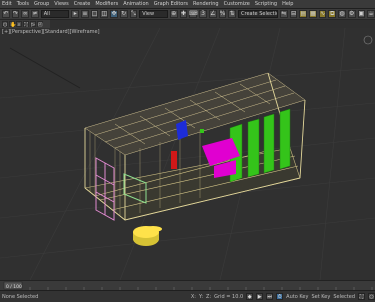 This screenshot has height=302, width=375. Describe the element at coordinates (147, 236) in the screenshot. I see `yellow-cylinder` at that location.